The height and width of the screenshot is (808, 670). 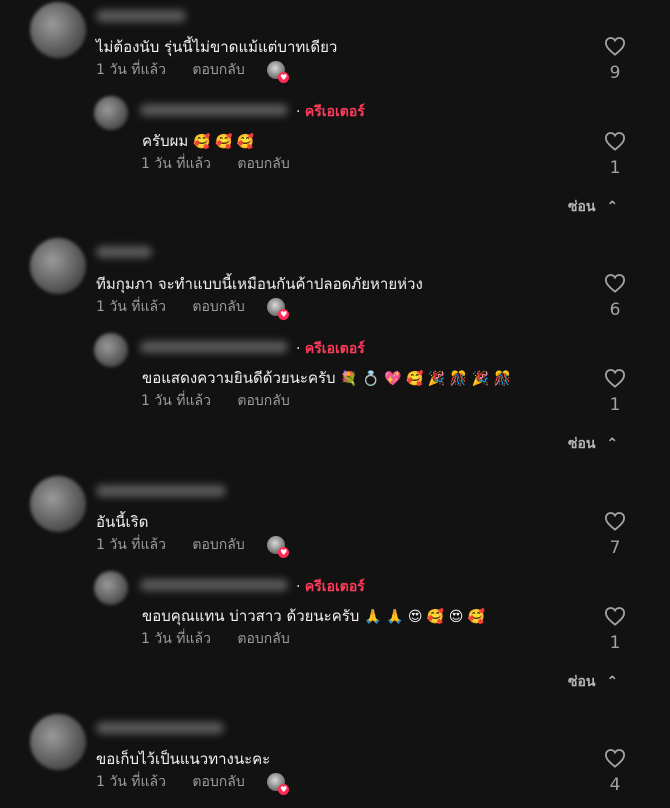 I want to click on reply-text: ครับผม, so click(x=165, y=141).